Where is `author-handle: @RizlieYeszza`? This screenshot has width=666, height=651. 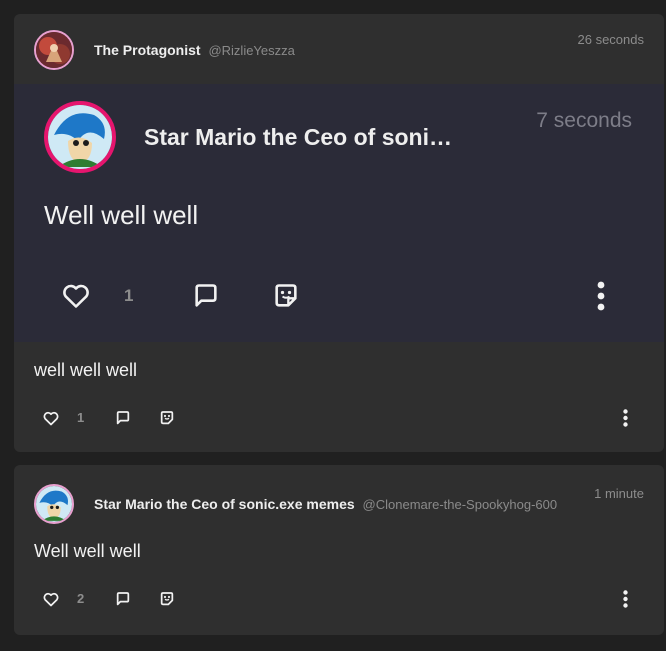
author-handle: @RizlieYeszza is located at coordinates (251, 50).